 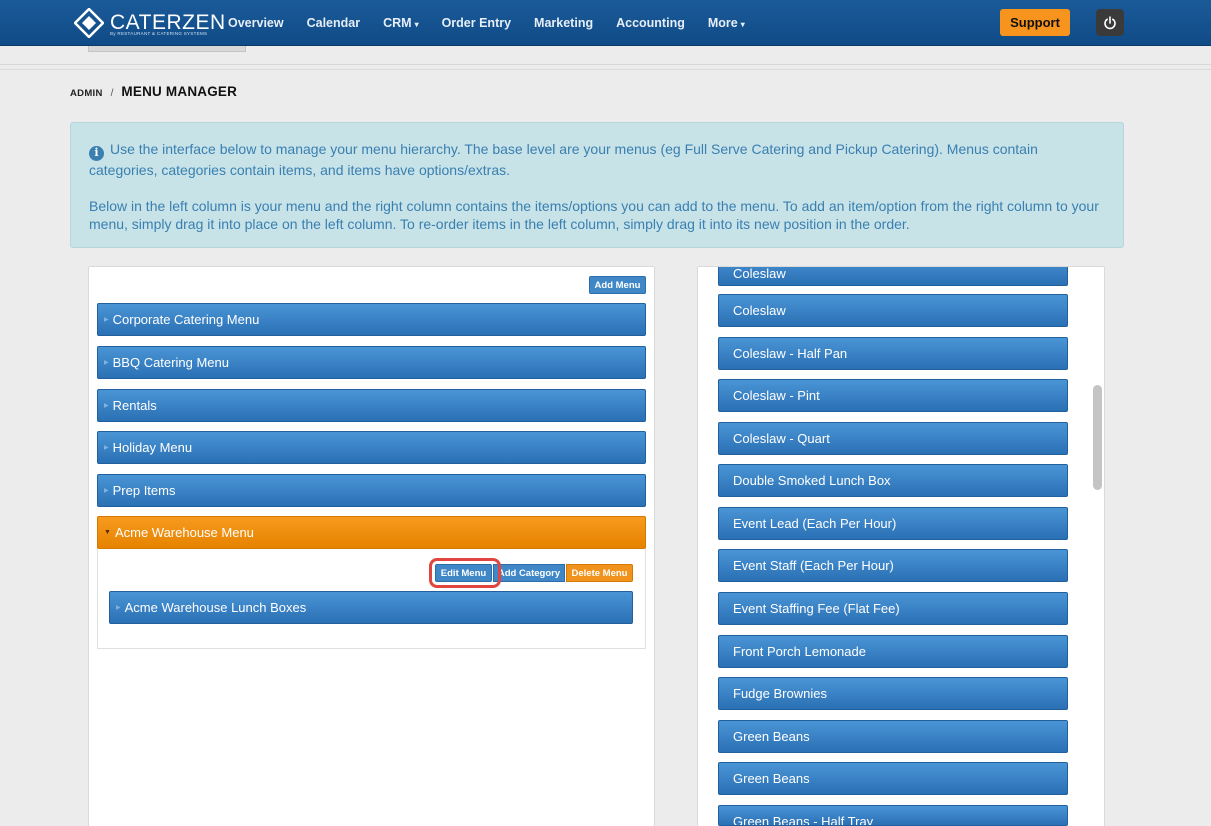 What do you see at coordinates (893, 395) in the screenshot?
I see `item-coleslaw-pint: Coleslaw - Pint` at bounding box center [893, 395].